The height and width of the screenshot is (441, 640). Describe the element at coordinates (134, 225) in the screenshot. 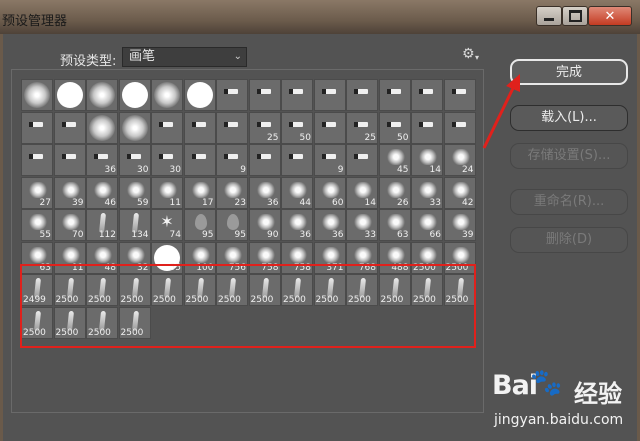

I see `brush-preset-cell: 134` at that location.